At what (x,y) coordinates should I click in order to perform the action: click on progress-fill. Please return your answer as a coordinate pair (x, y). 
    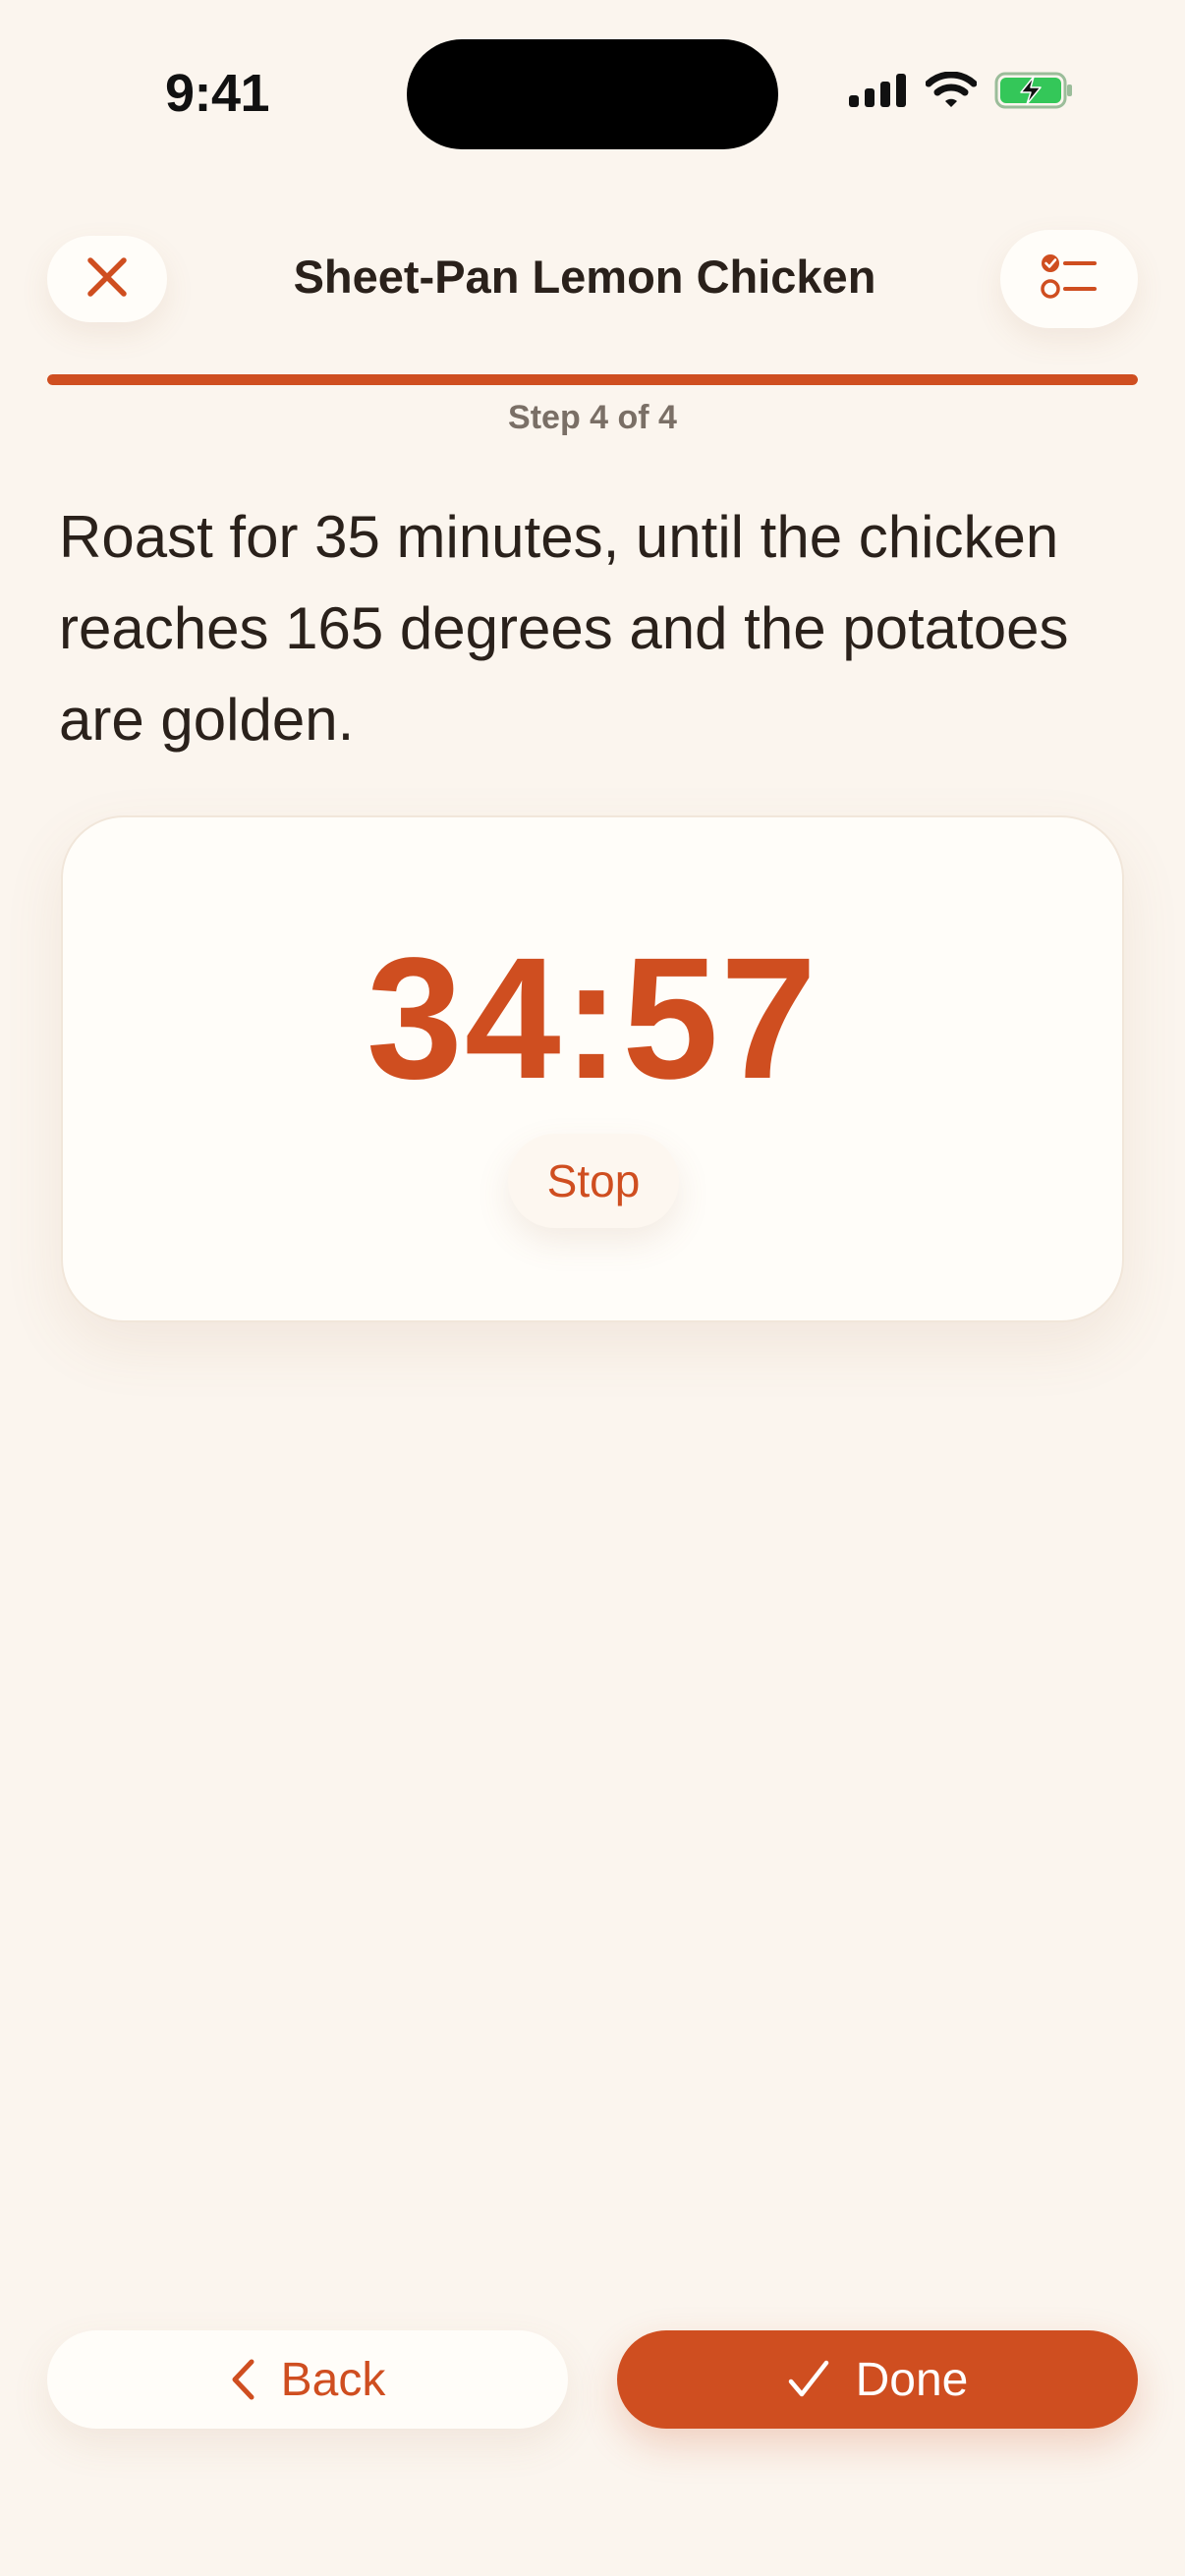
    Looking at the image, I should click on (592, 379).